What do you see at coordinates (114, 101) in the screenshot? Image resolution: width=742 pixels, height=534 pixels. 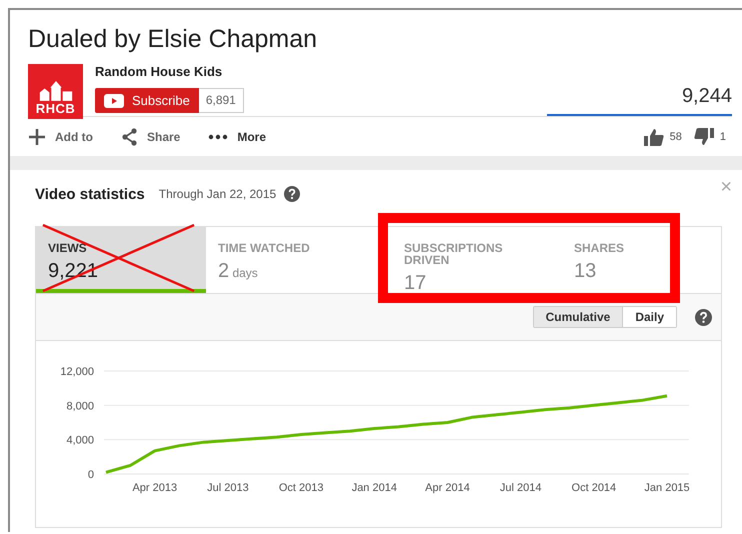 I see `play-icon` at bounding box center [114, 101].